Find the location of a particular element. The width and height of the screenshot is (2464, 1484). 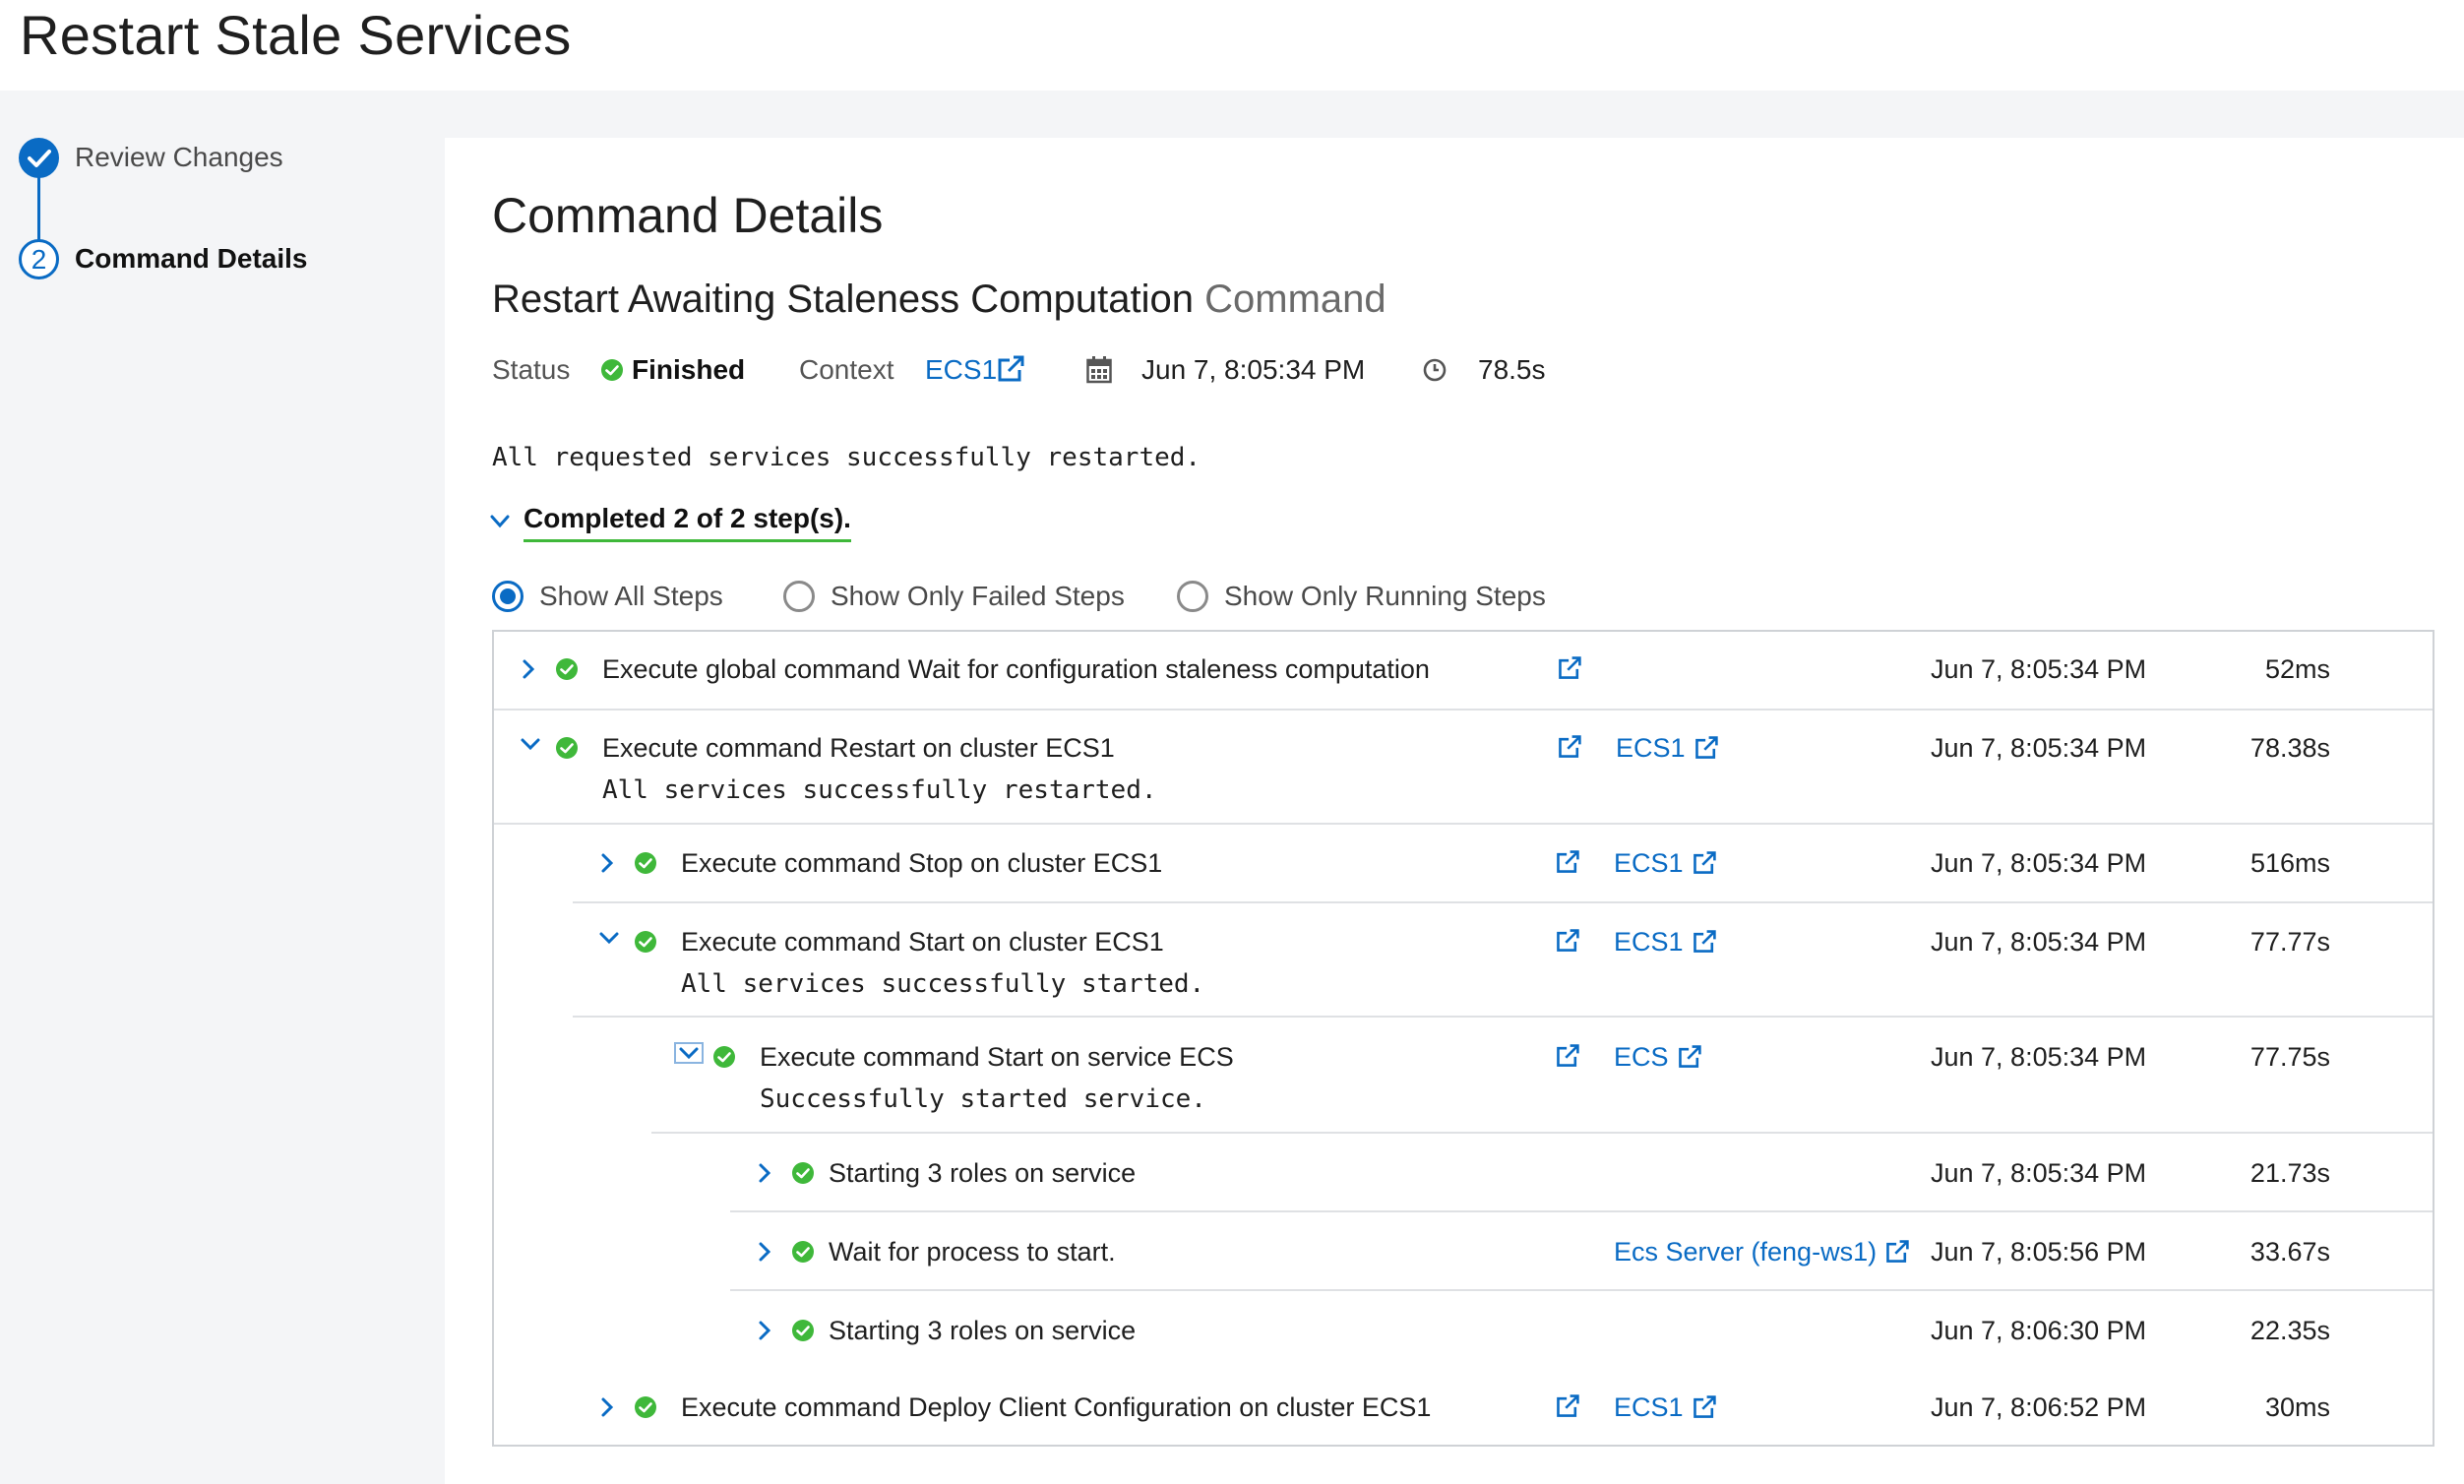

calendar-icon is located at coordinates (1099, 370).